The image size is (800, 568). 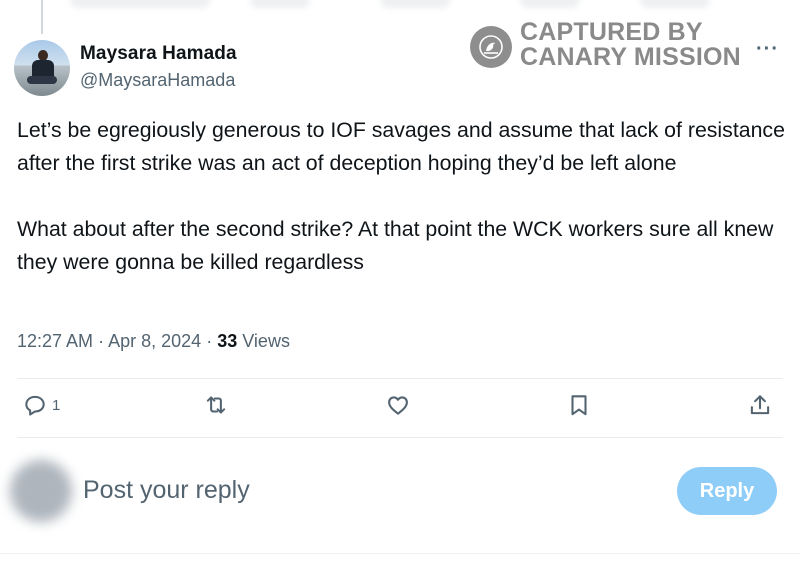 I want to click on retweet-button, so click(x=216, y=405).